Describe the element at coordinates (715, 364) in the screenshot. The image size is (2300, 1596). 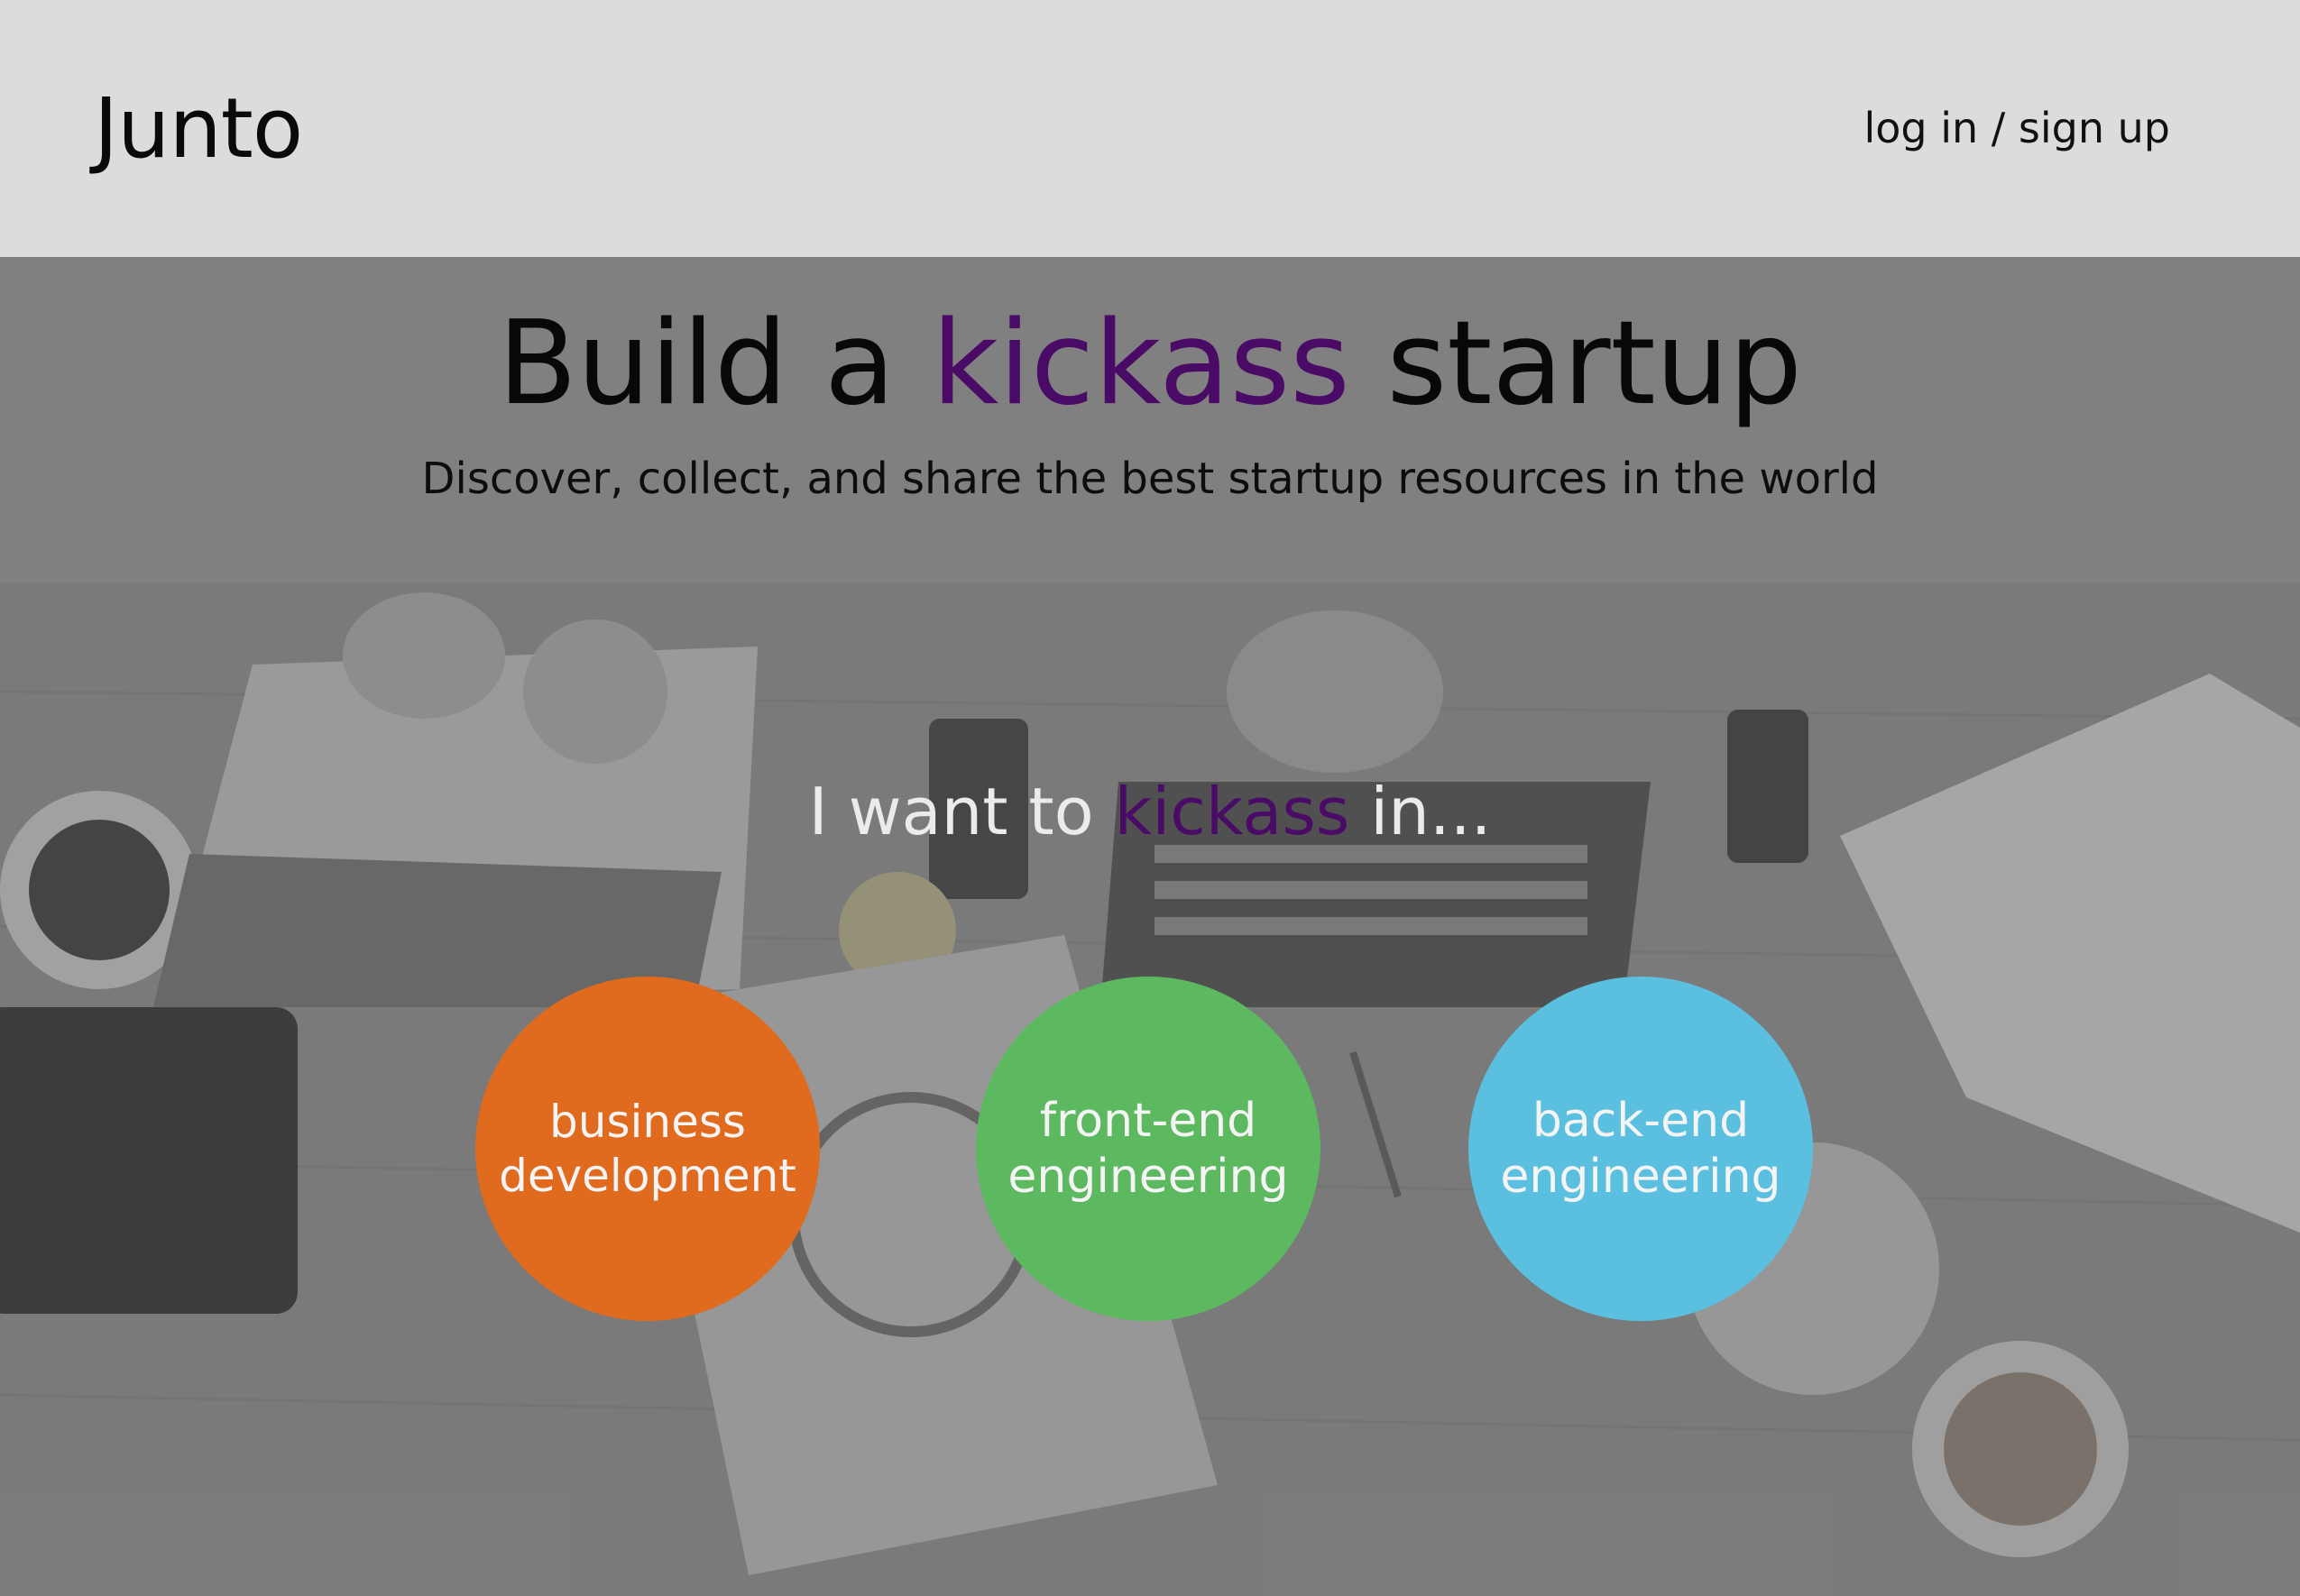
I see `hero-title-start: Build a` at that location.